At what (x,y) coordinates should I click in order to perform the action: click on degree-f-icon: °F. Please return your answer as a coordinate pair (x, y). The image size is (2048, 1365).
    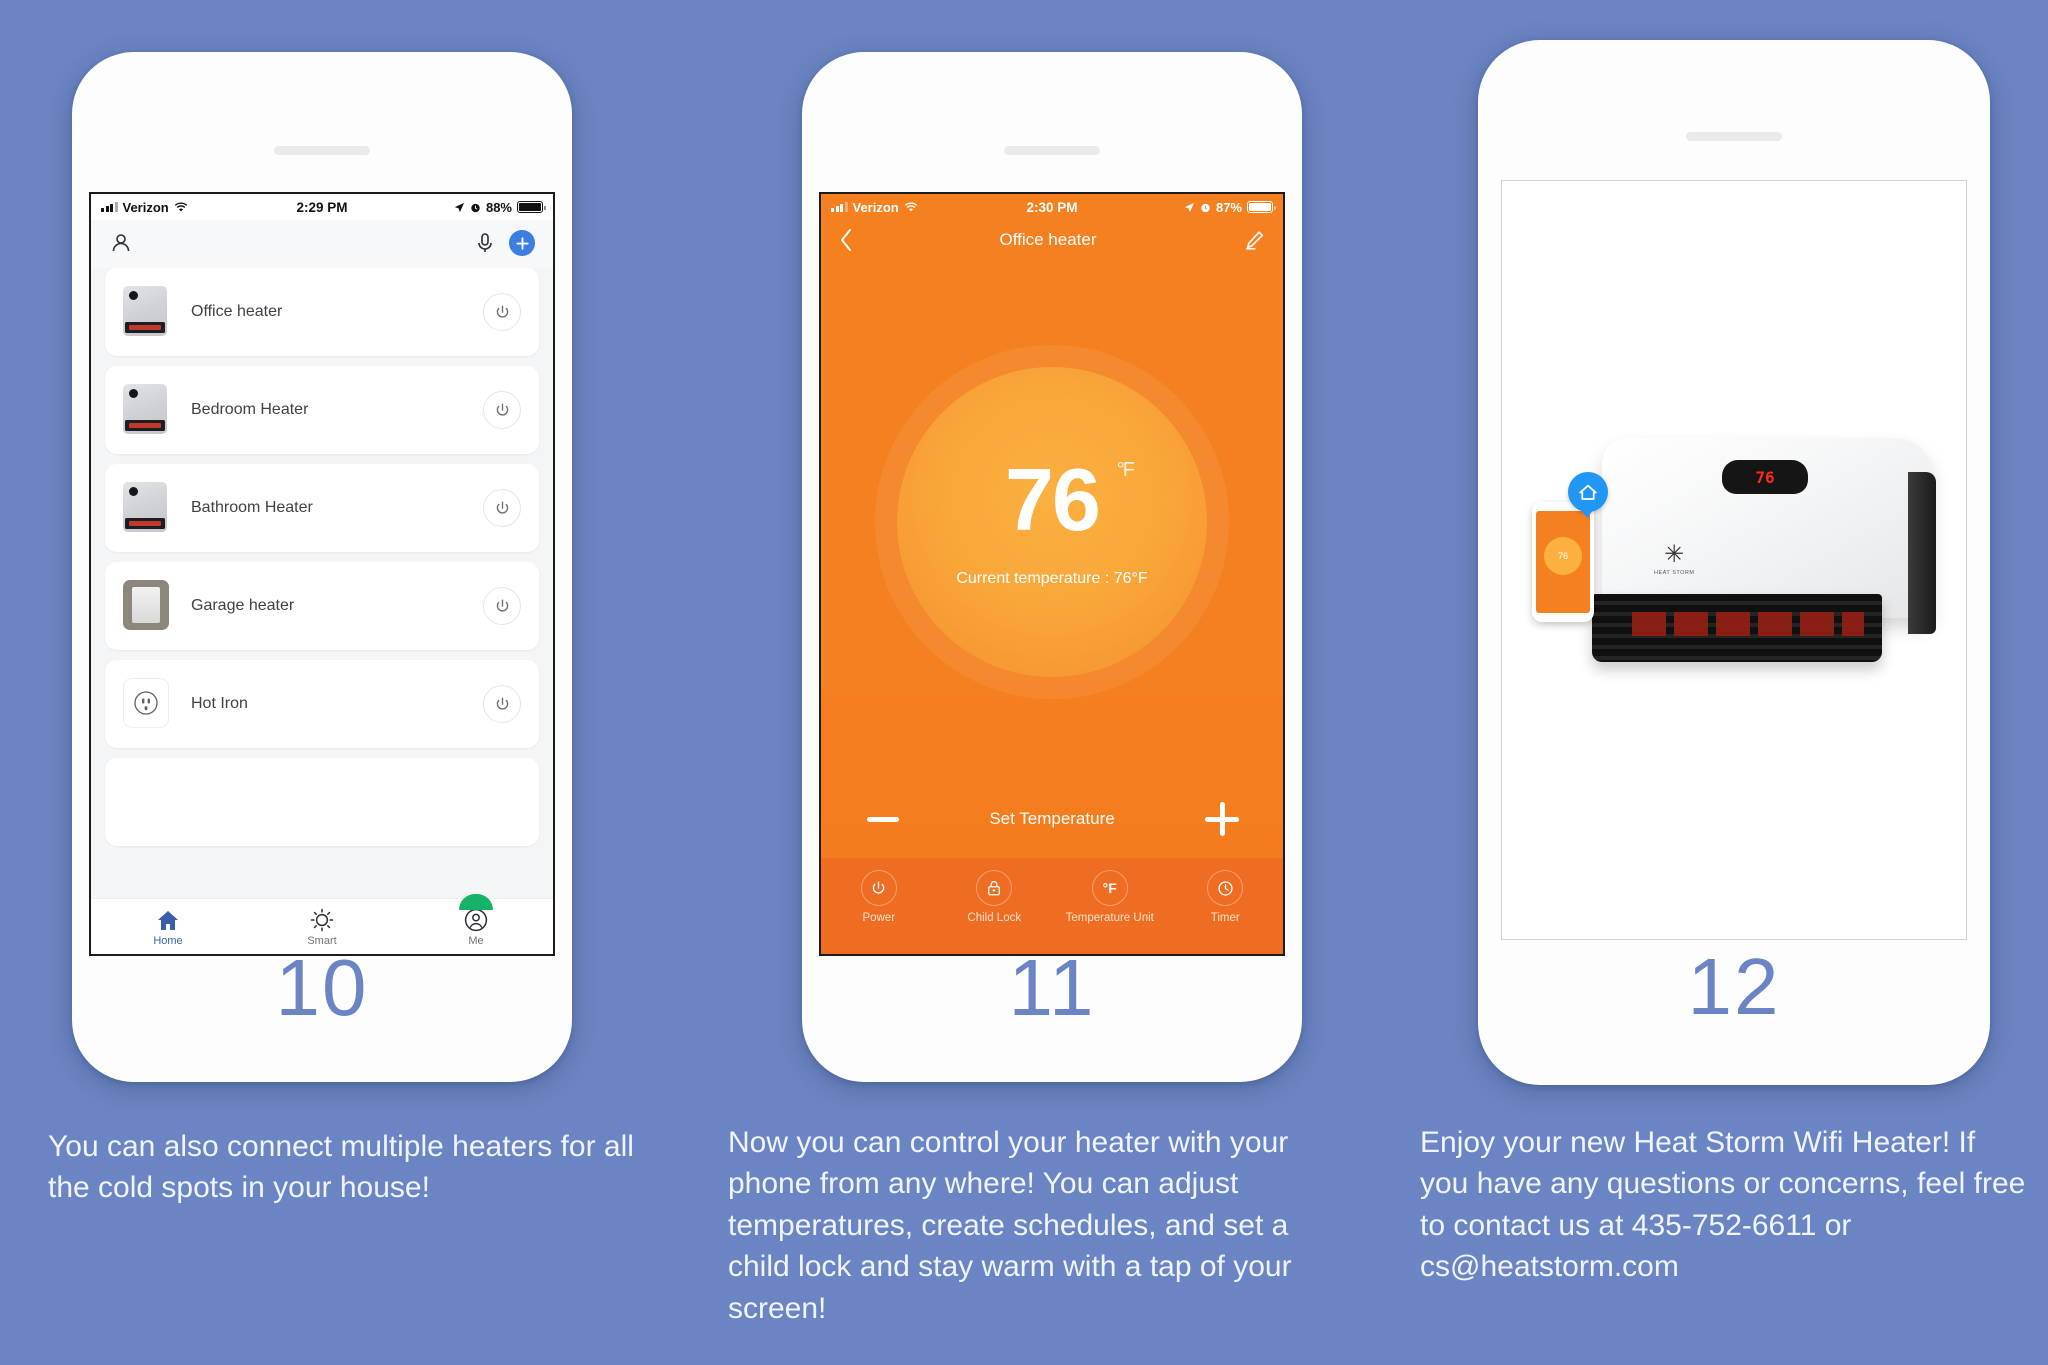
    Looking at the image, I should click on (1109, 888).